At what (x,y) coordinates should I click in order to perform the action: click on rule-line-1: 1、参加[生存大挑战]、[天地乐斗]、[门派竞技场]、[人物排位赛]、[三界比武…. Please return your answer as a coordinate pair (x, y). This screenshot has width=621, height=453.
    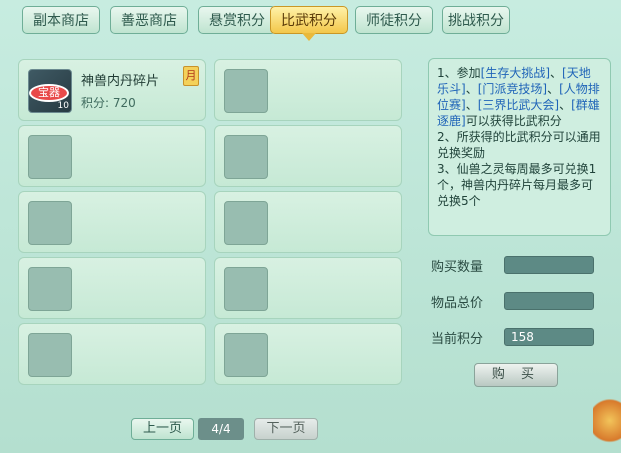
    Looking at the image, I should click on (518, 97).